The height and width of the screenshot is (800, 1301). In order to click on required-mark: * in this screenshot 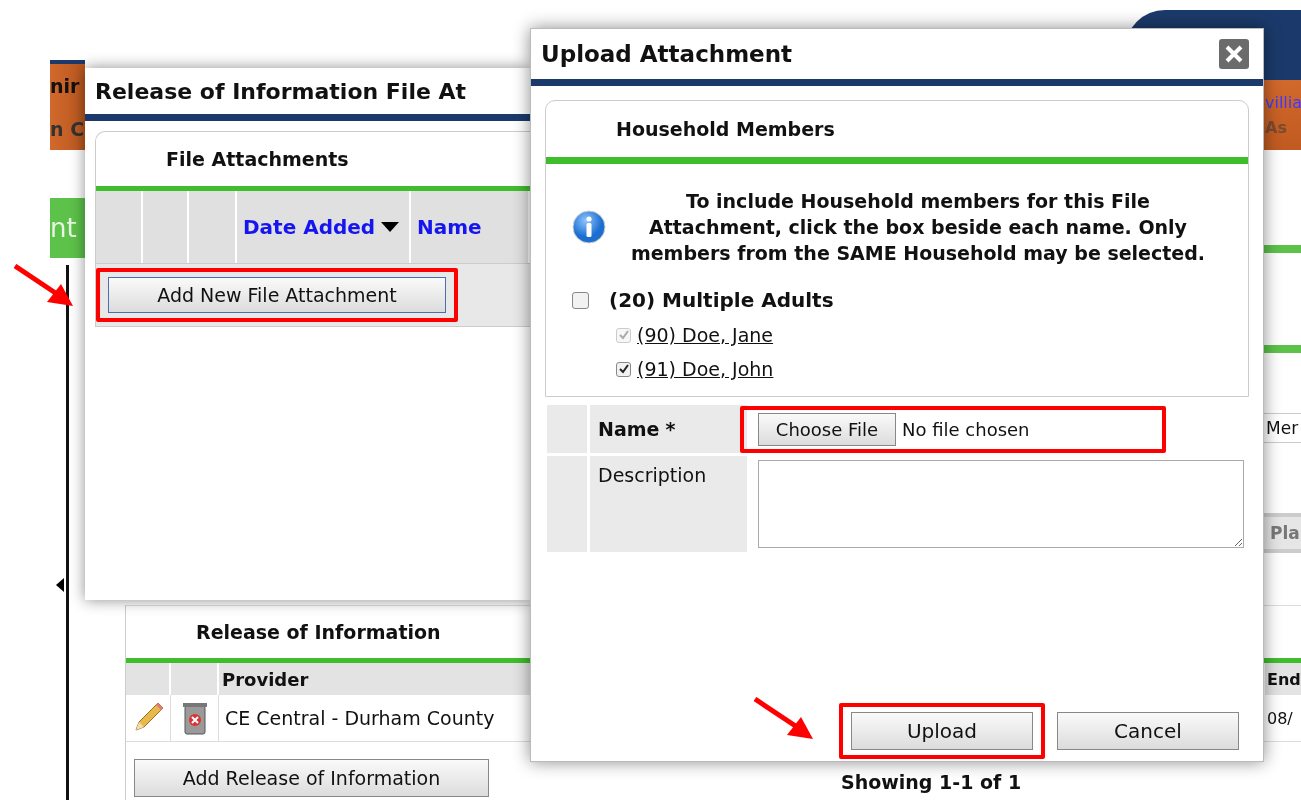, I will do `click(670, 429)`.